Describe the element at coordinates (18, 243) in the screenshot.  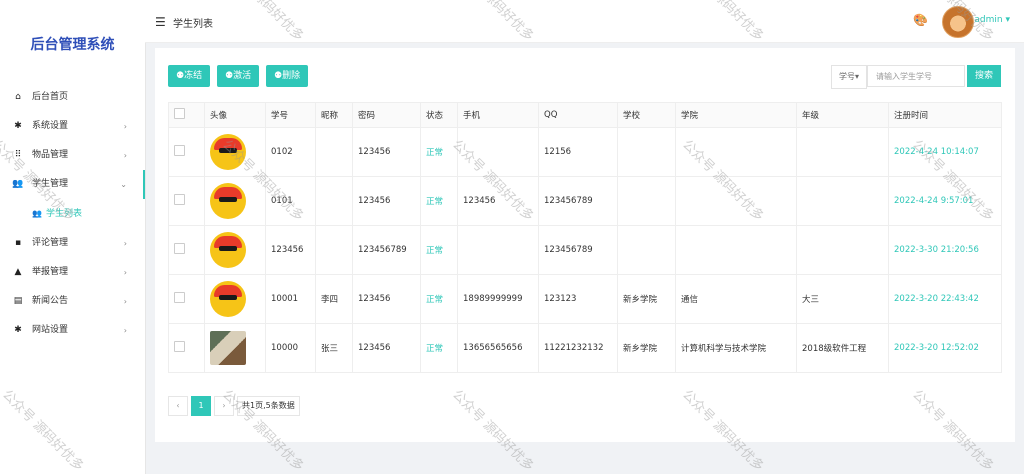
I see `comment-icon: ▪` at that location.